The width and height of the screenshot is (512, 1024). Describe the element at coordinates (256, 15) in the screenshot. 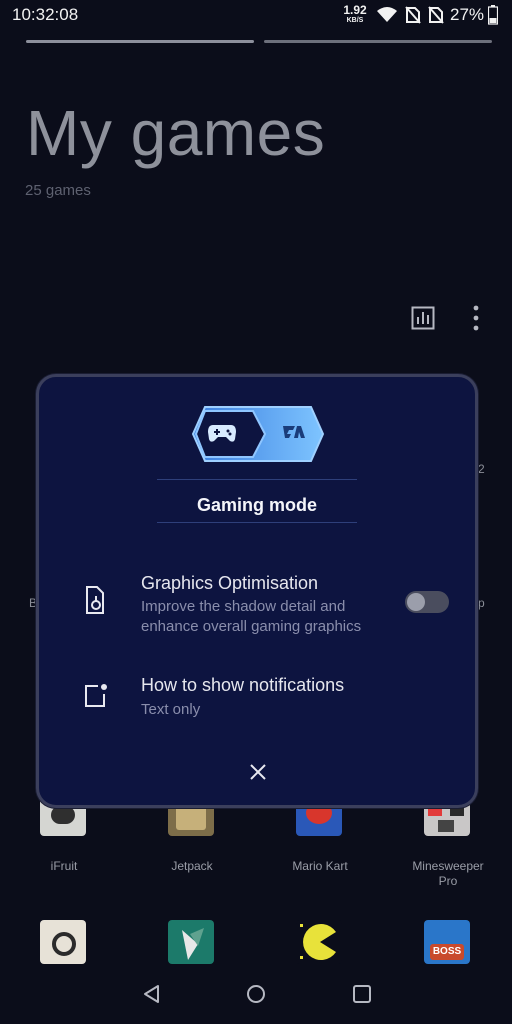

I see `status-bar: 10:32:08 1.92 KB/S 27%` at that location.